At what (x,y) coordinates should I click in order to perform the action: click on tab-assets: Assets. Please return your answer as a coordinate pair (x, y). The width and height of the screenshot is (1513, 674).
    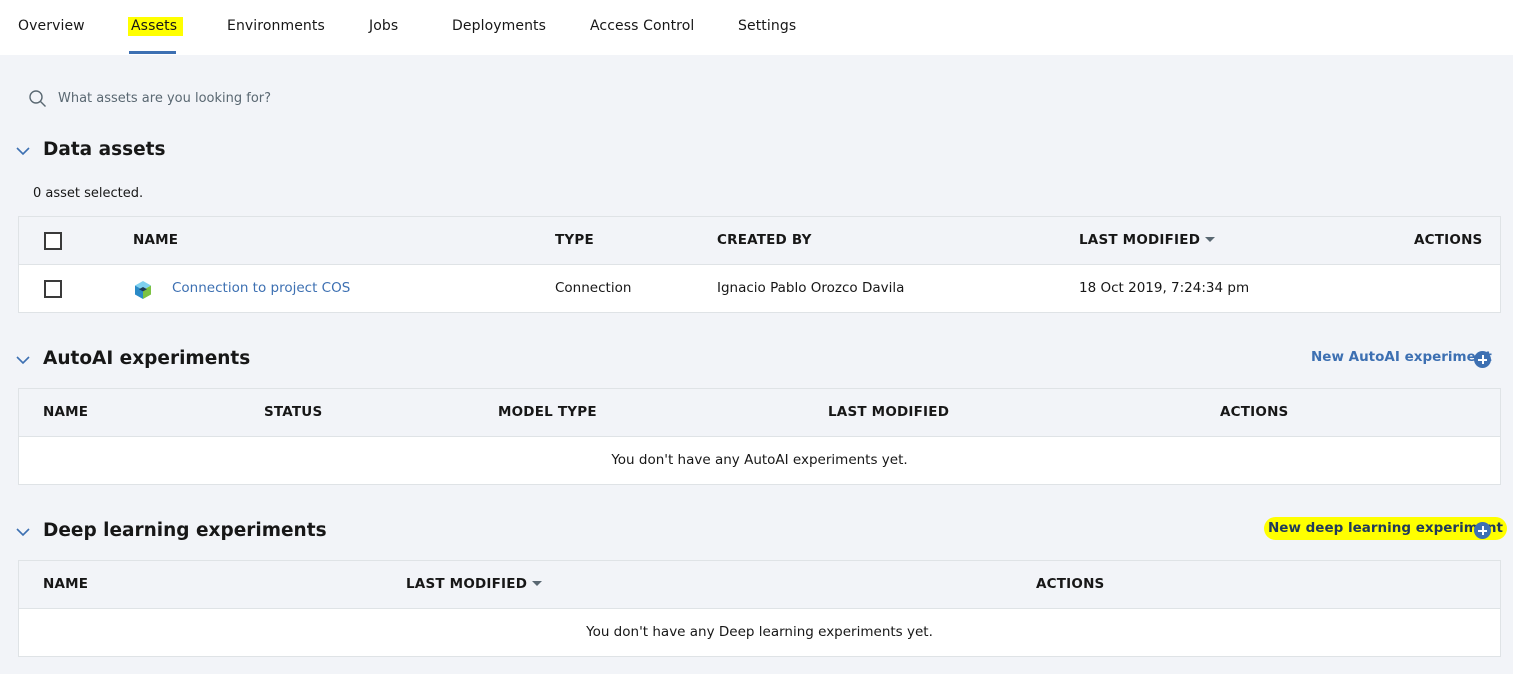
    Looking at the image, I should click on (156, 26).